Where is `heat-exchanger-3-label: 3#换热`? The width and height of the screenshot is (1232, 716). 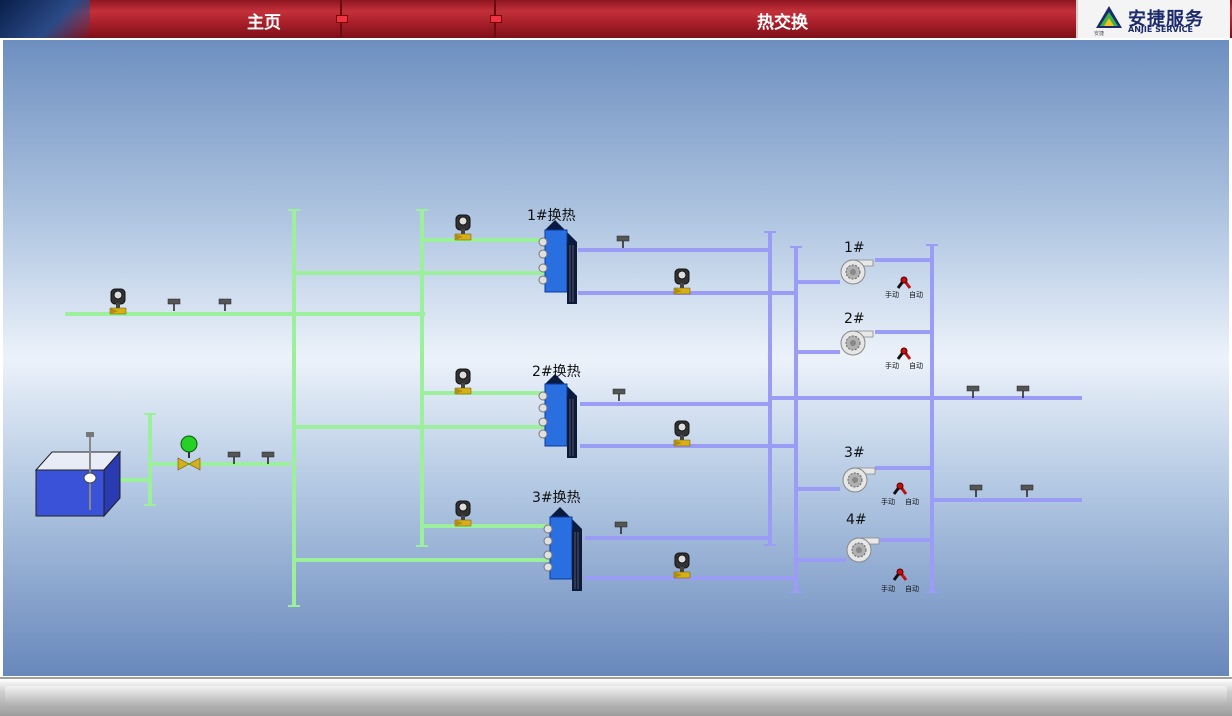 heat-exchanger-3-label: 3#换热 is located at coordinates (556, 497).